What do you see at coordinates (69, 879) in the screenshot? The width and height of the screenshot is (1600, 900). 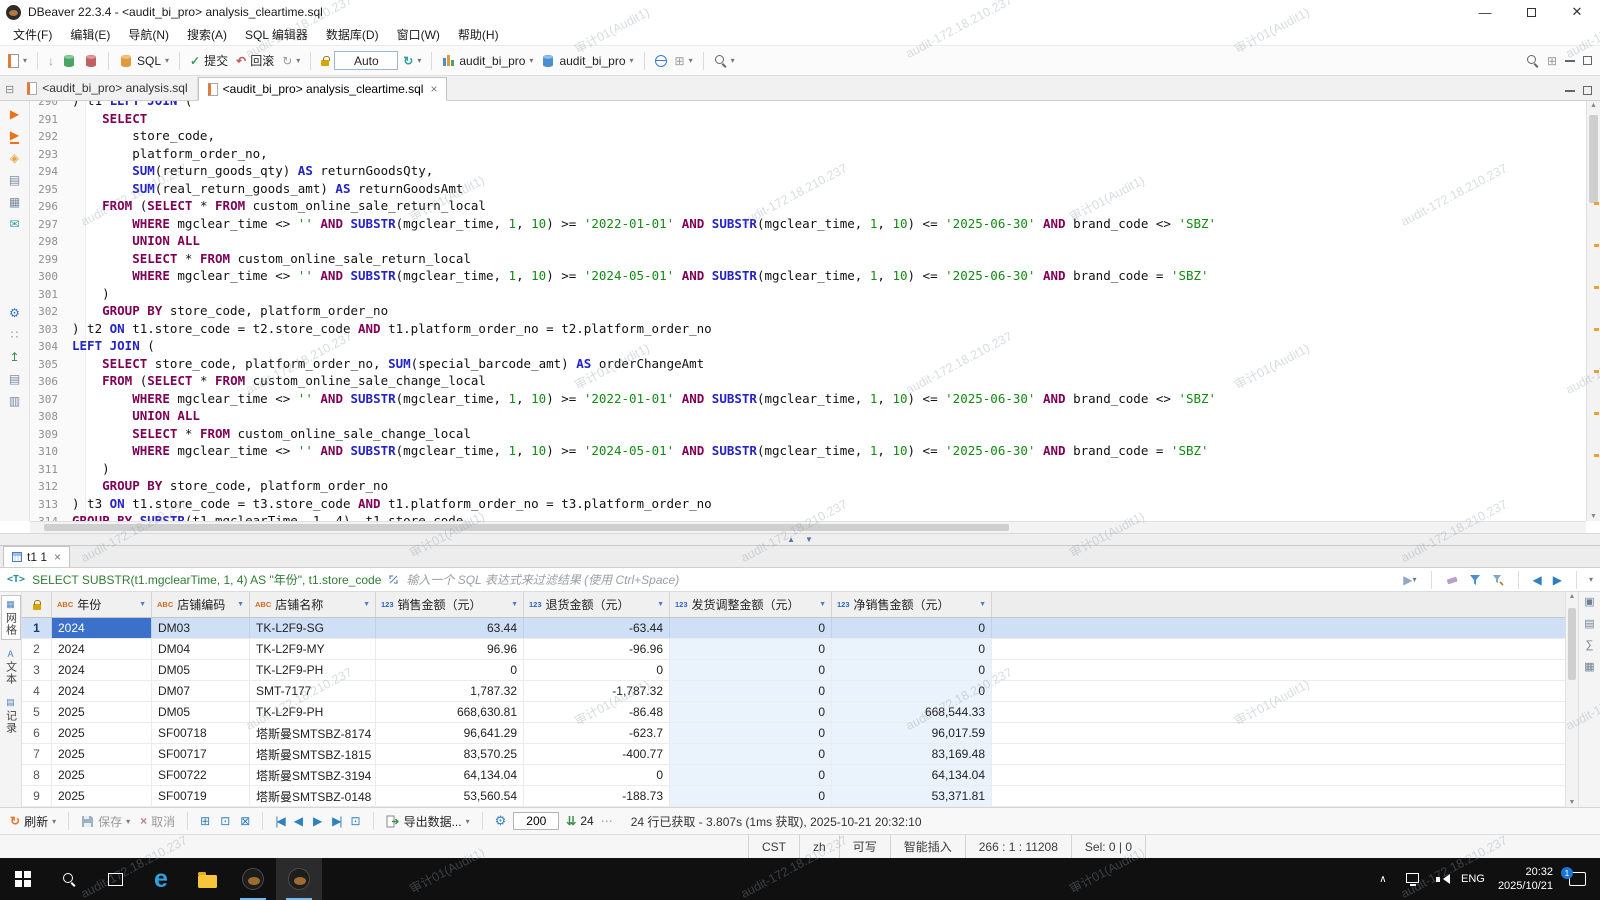 I see `taskbar-search-button` at bounding box center [69, 879].